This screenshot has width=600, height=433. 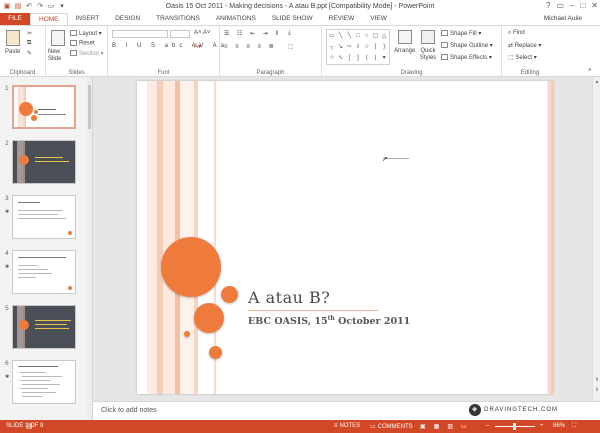 What do you see at coordinates (563, 18) in the screenshot?
I see `user-name: Michael Aulie` at bounding box center [563, 18].